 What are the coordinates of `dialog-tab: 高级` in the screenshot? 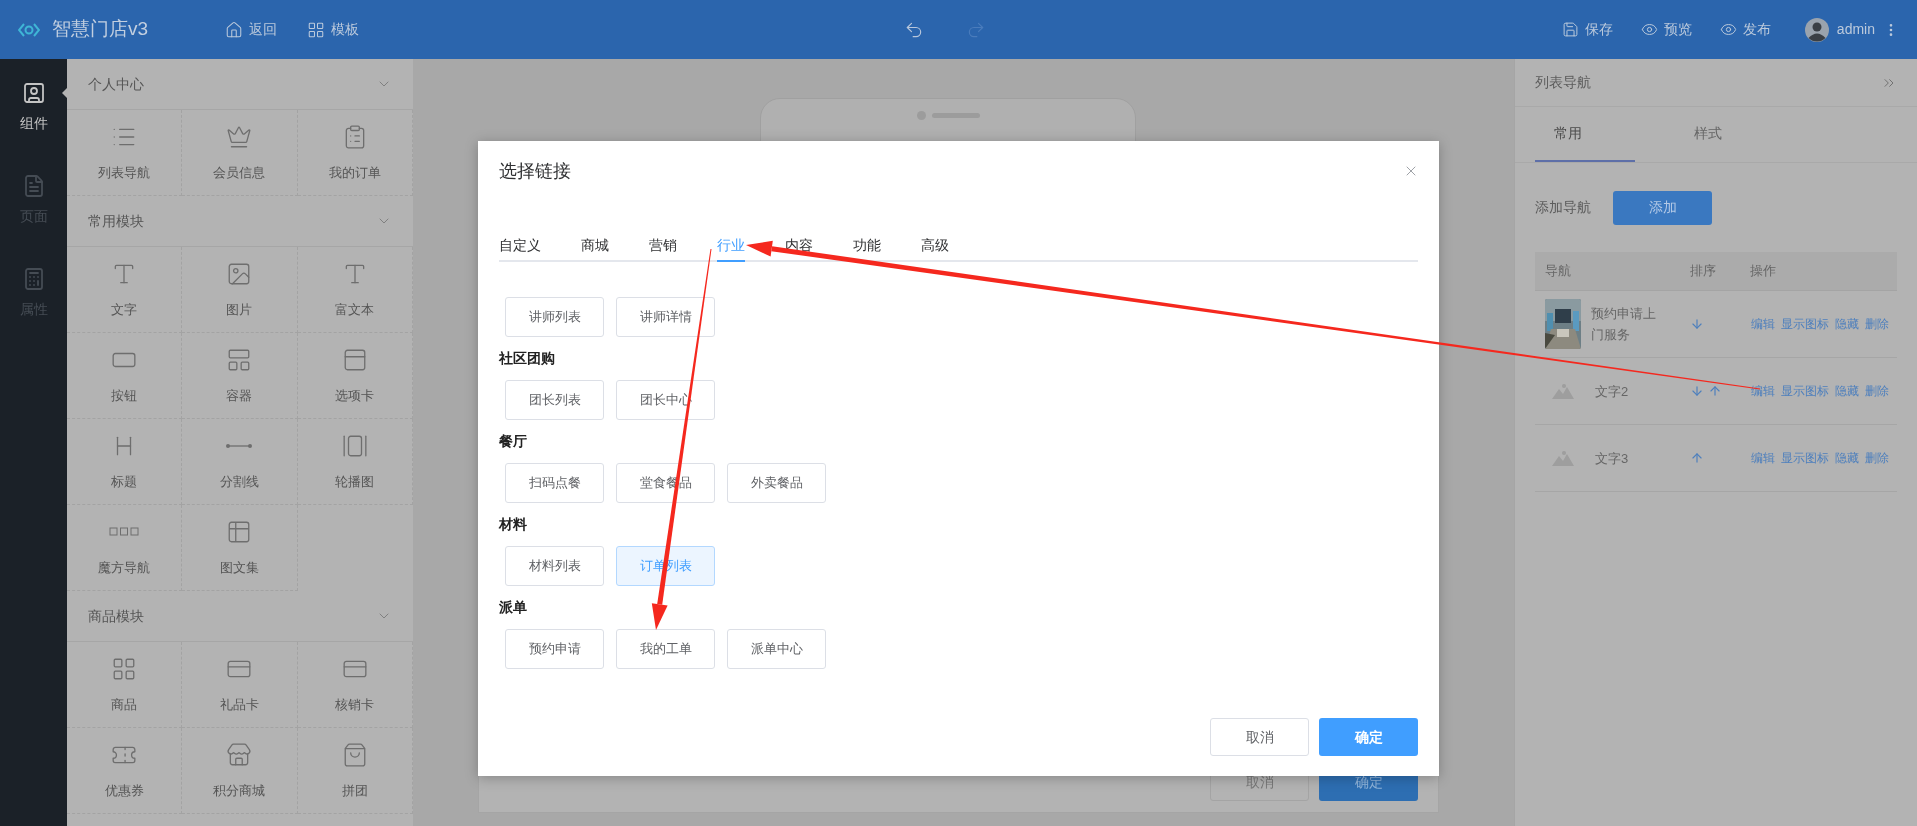 It's located at (935, 246).